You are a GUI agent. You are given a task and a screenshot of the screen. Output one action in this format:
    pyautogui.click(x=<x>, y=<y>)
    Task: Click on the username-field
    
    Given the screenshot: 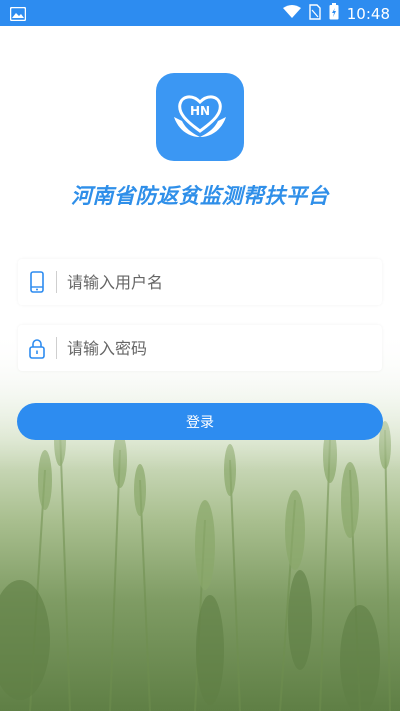 What is the action you would take?
    pyautogui.click(x=200, y=282)
    